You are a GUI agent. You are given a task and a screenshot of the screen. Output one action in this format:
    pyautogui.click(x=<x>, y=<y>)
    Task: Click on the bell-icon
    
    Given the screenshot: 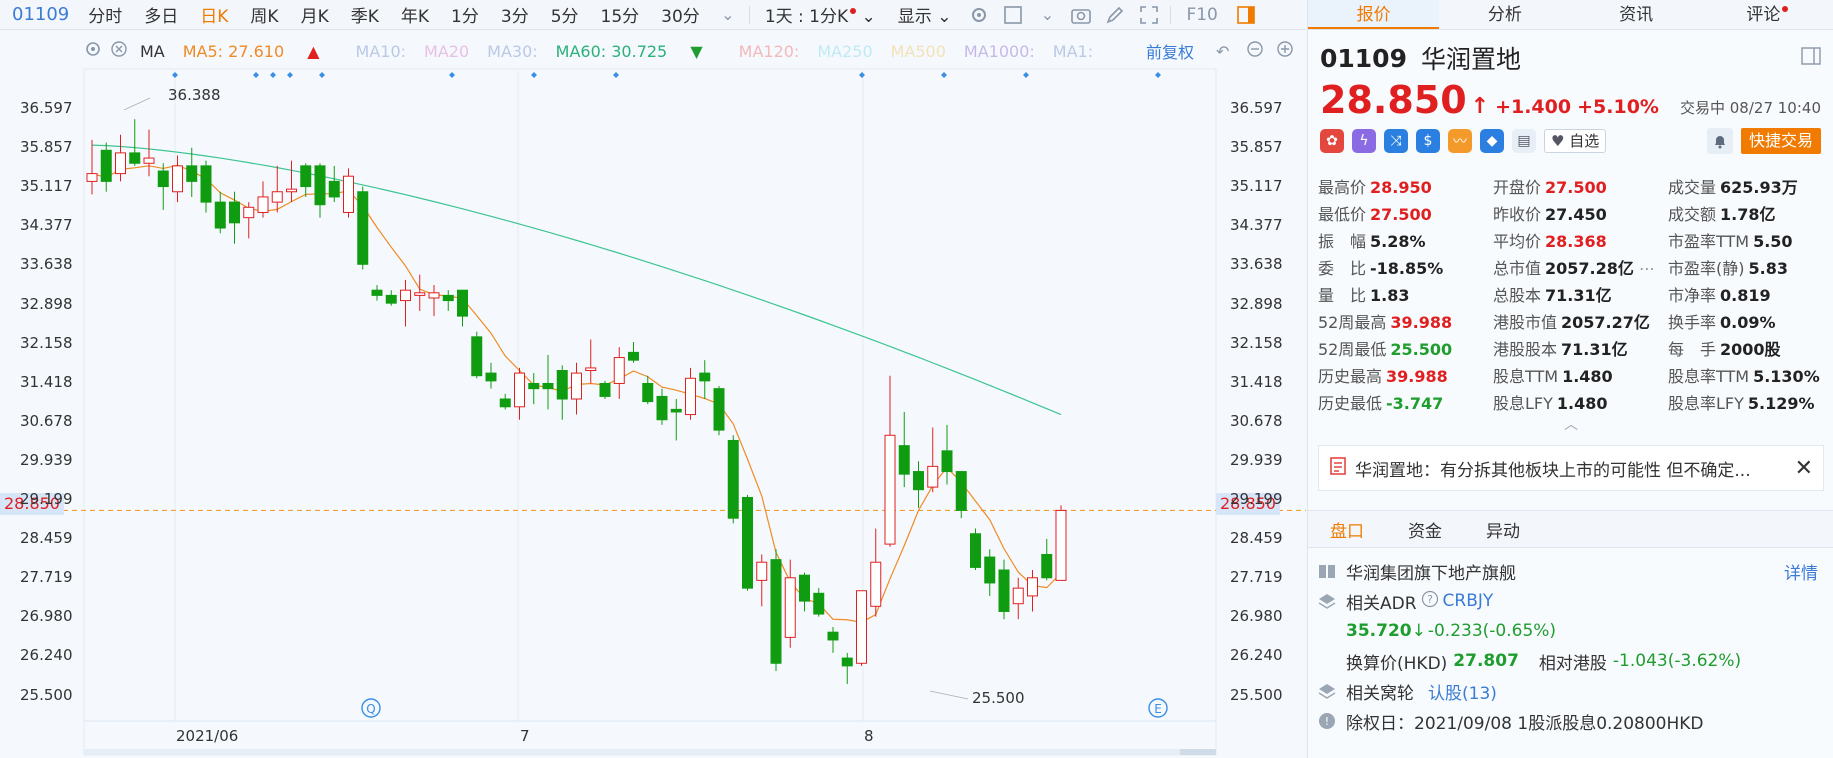 What is the action you would take?
    pyautogui.click(x=1719, y=141)
    